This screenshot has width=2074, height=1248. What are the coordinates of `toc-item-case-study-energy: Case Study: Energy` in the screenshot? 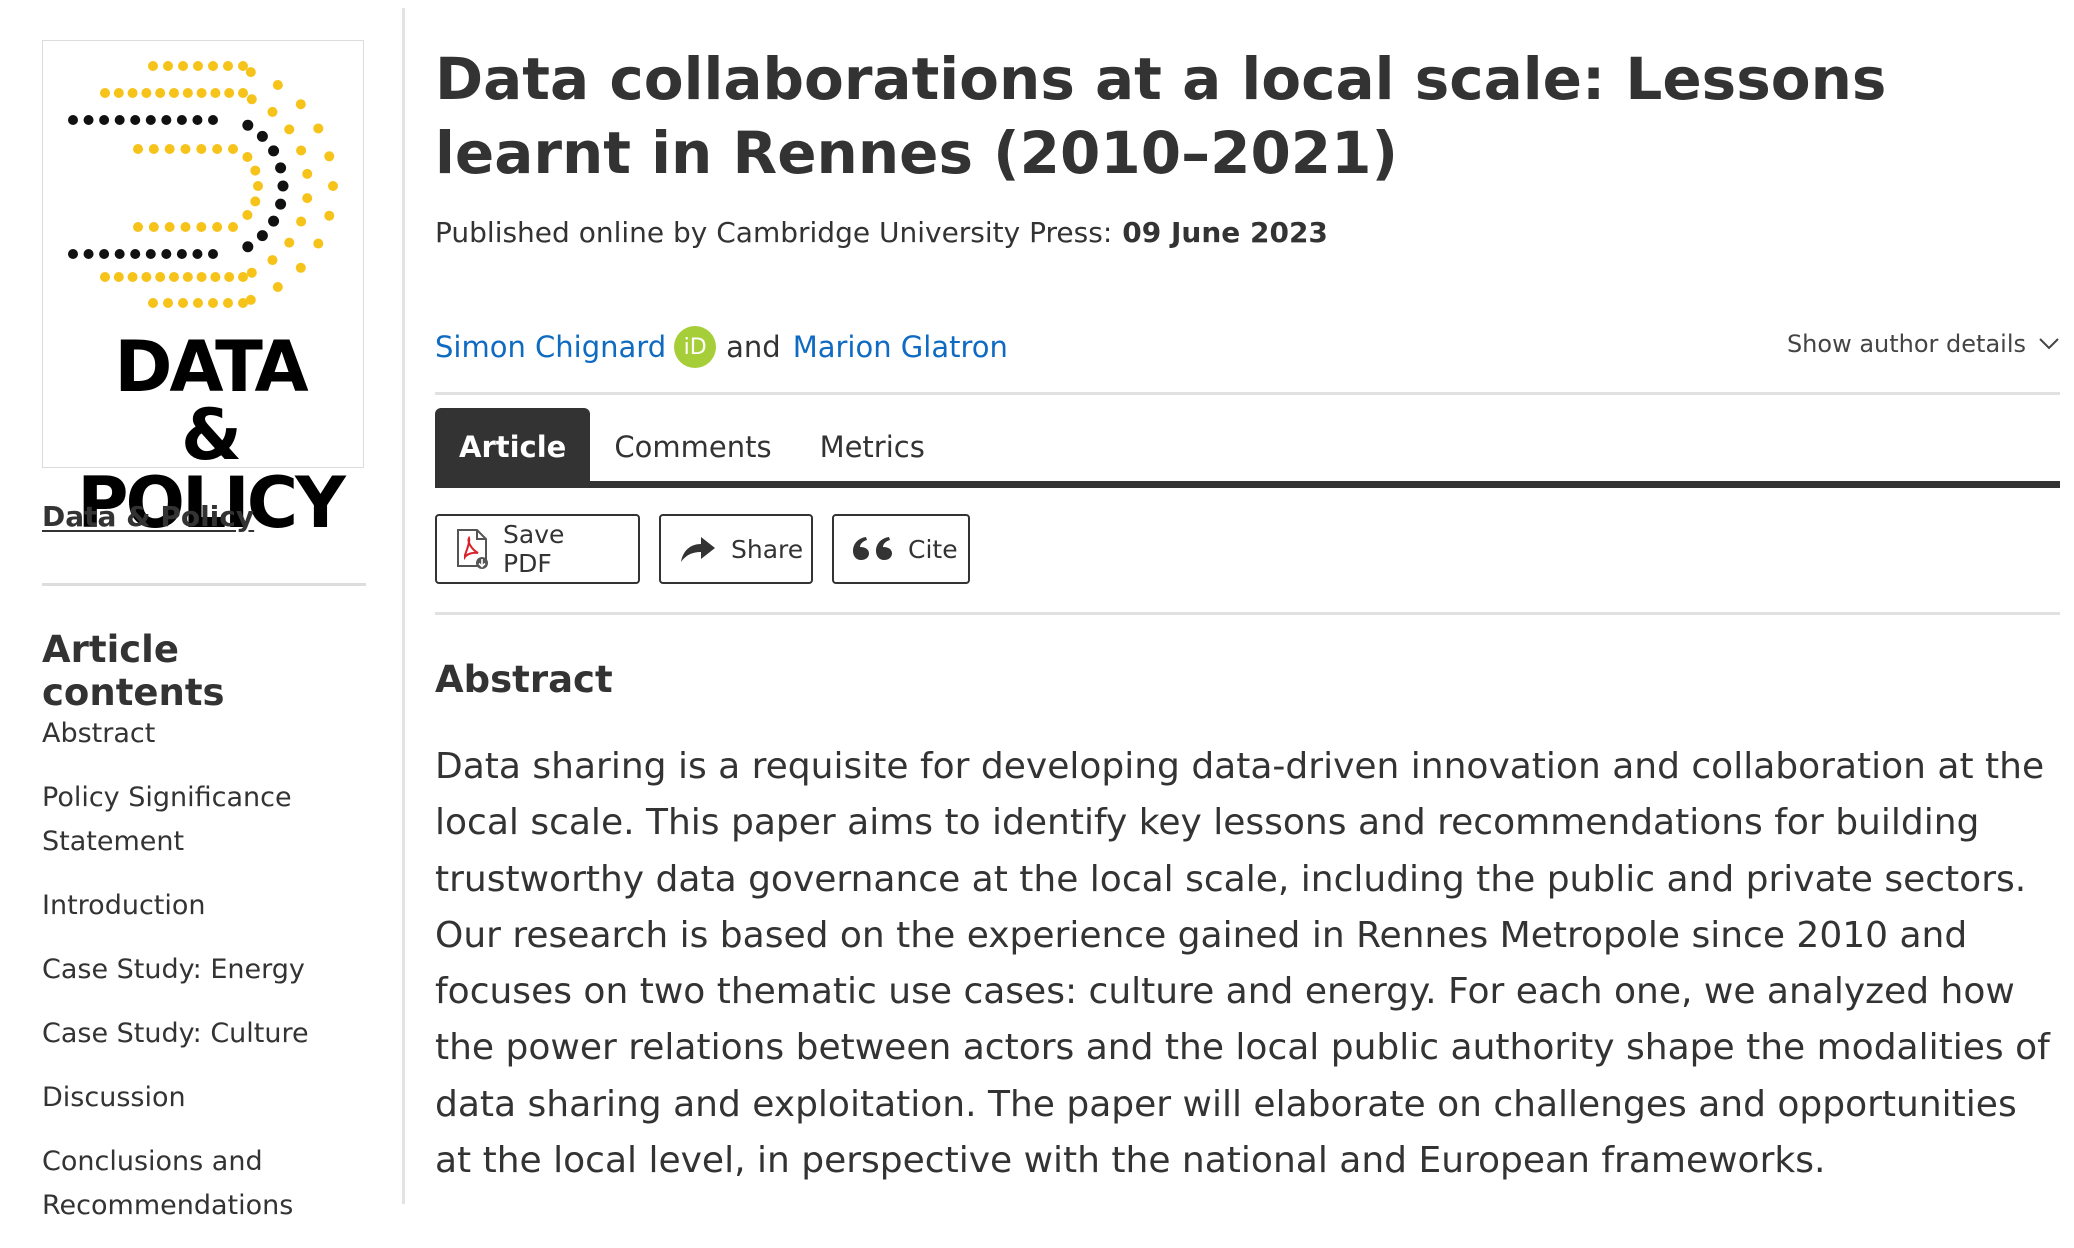 It's located at (182, 970).